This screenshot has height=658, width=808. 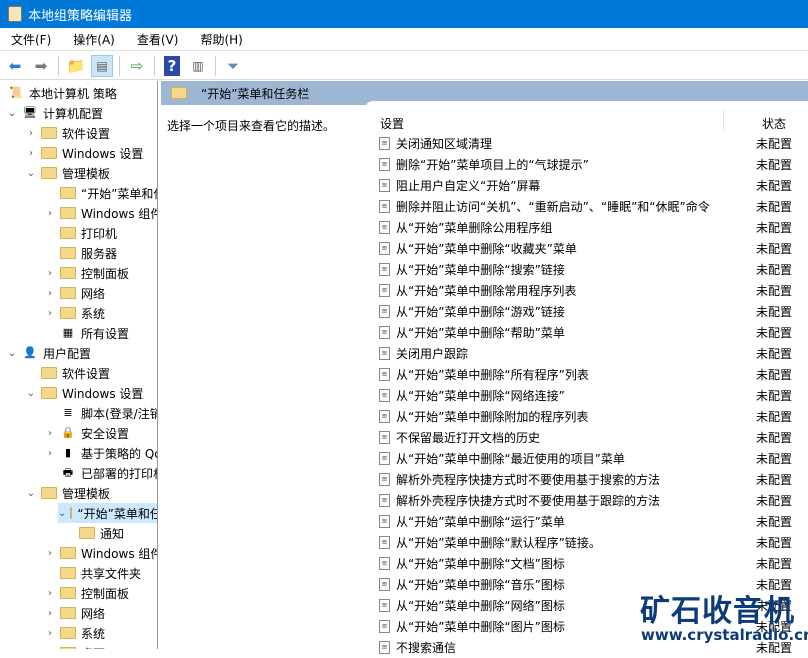 I want to click on settings-row: ≡ 从“开始”菜单中删除“最近使用的项目”菜单 未配置, so click(x=593, y=458).